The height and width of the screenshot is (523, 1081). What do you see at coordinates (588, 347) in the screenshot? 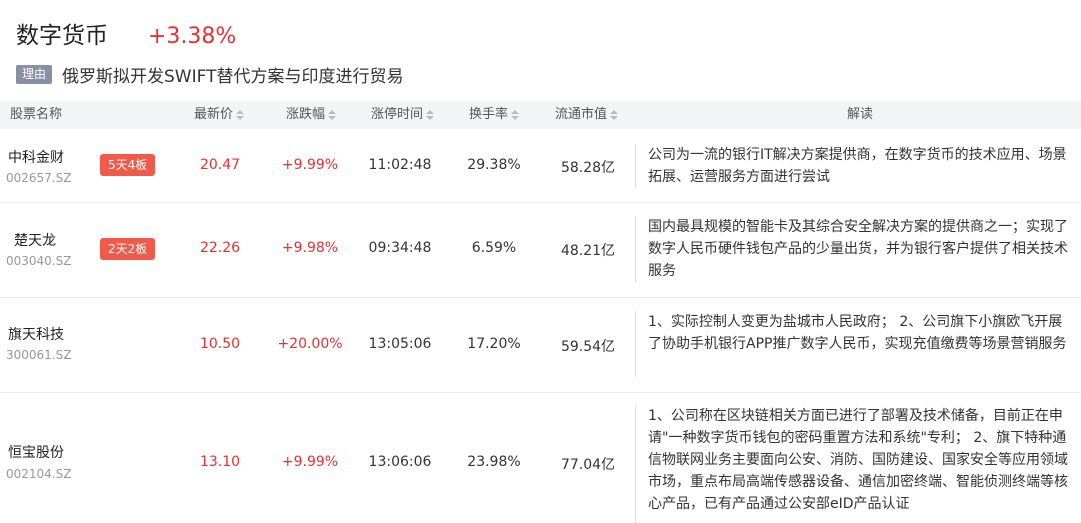
I see `market-cap: 59.54亿` at bounding box center [588, 347].